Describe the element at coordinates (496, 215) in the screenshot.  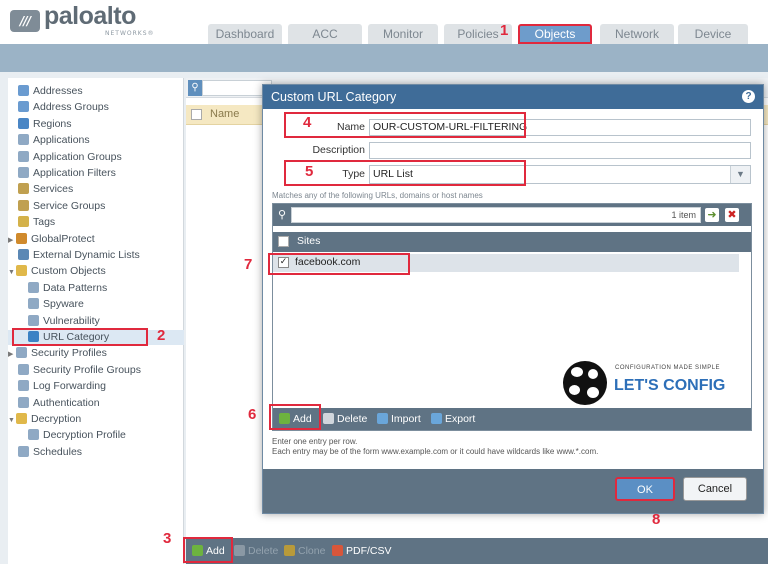
I see `sites-filter-input: 1 item` at that location.